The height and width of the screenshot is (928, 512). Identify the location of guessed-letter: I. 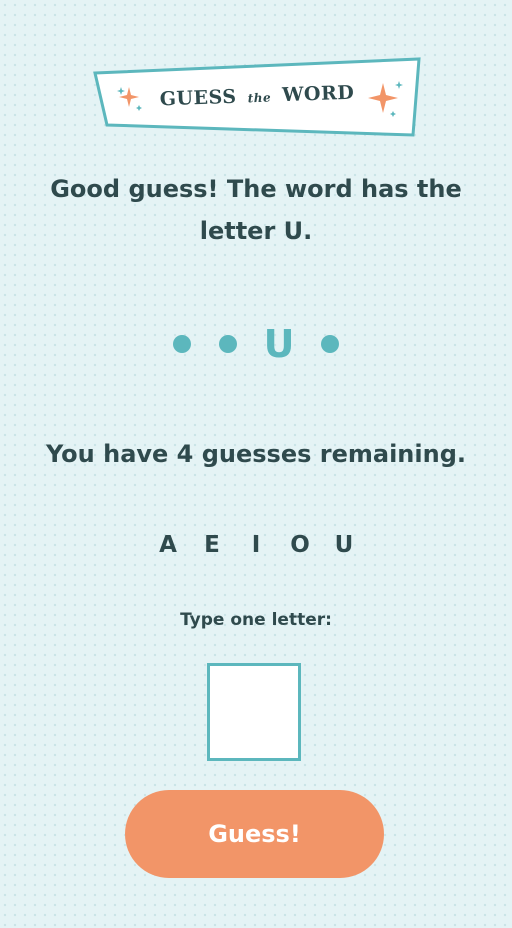
(256, 545).